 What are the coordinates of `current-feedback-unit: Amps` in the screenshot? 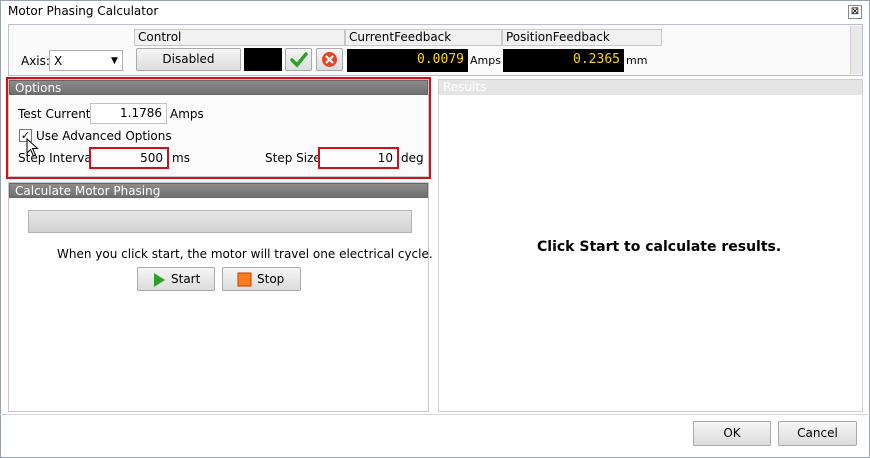 It's located at (485, 60).